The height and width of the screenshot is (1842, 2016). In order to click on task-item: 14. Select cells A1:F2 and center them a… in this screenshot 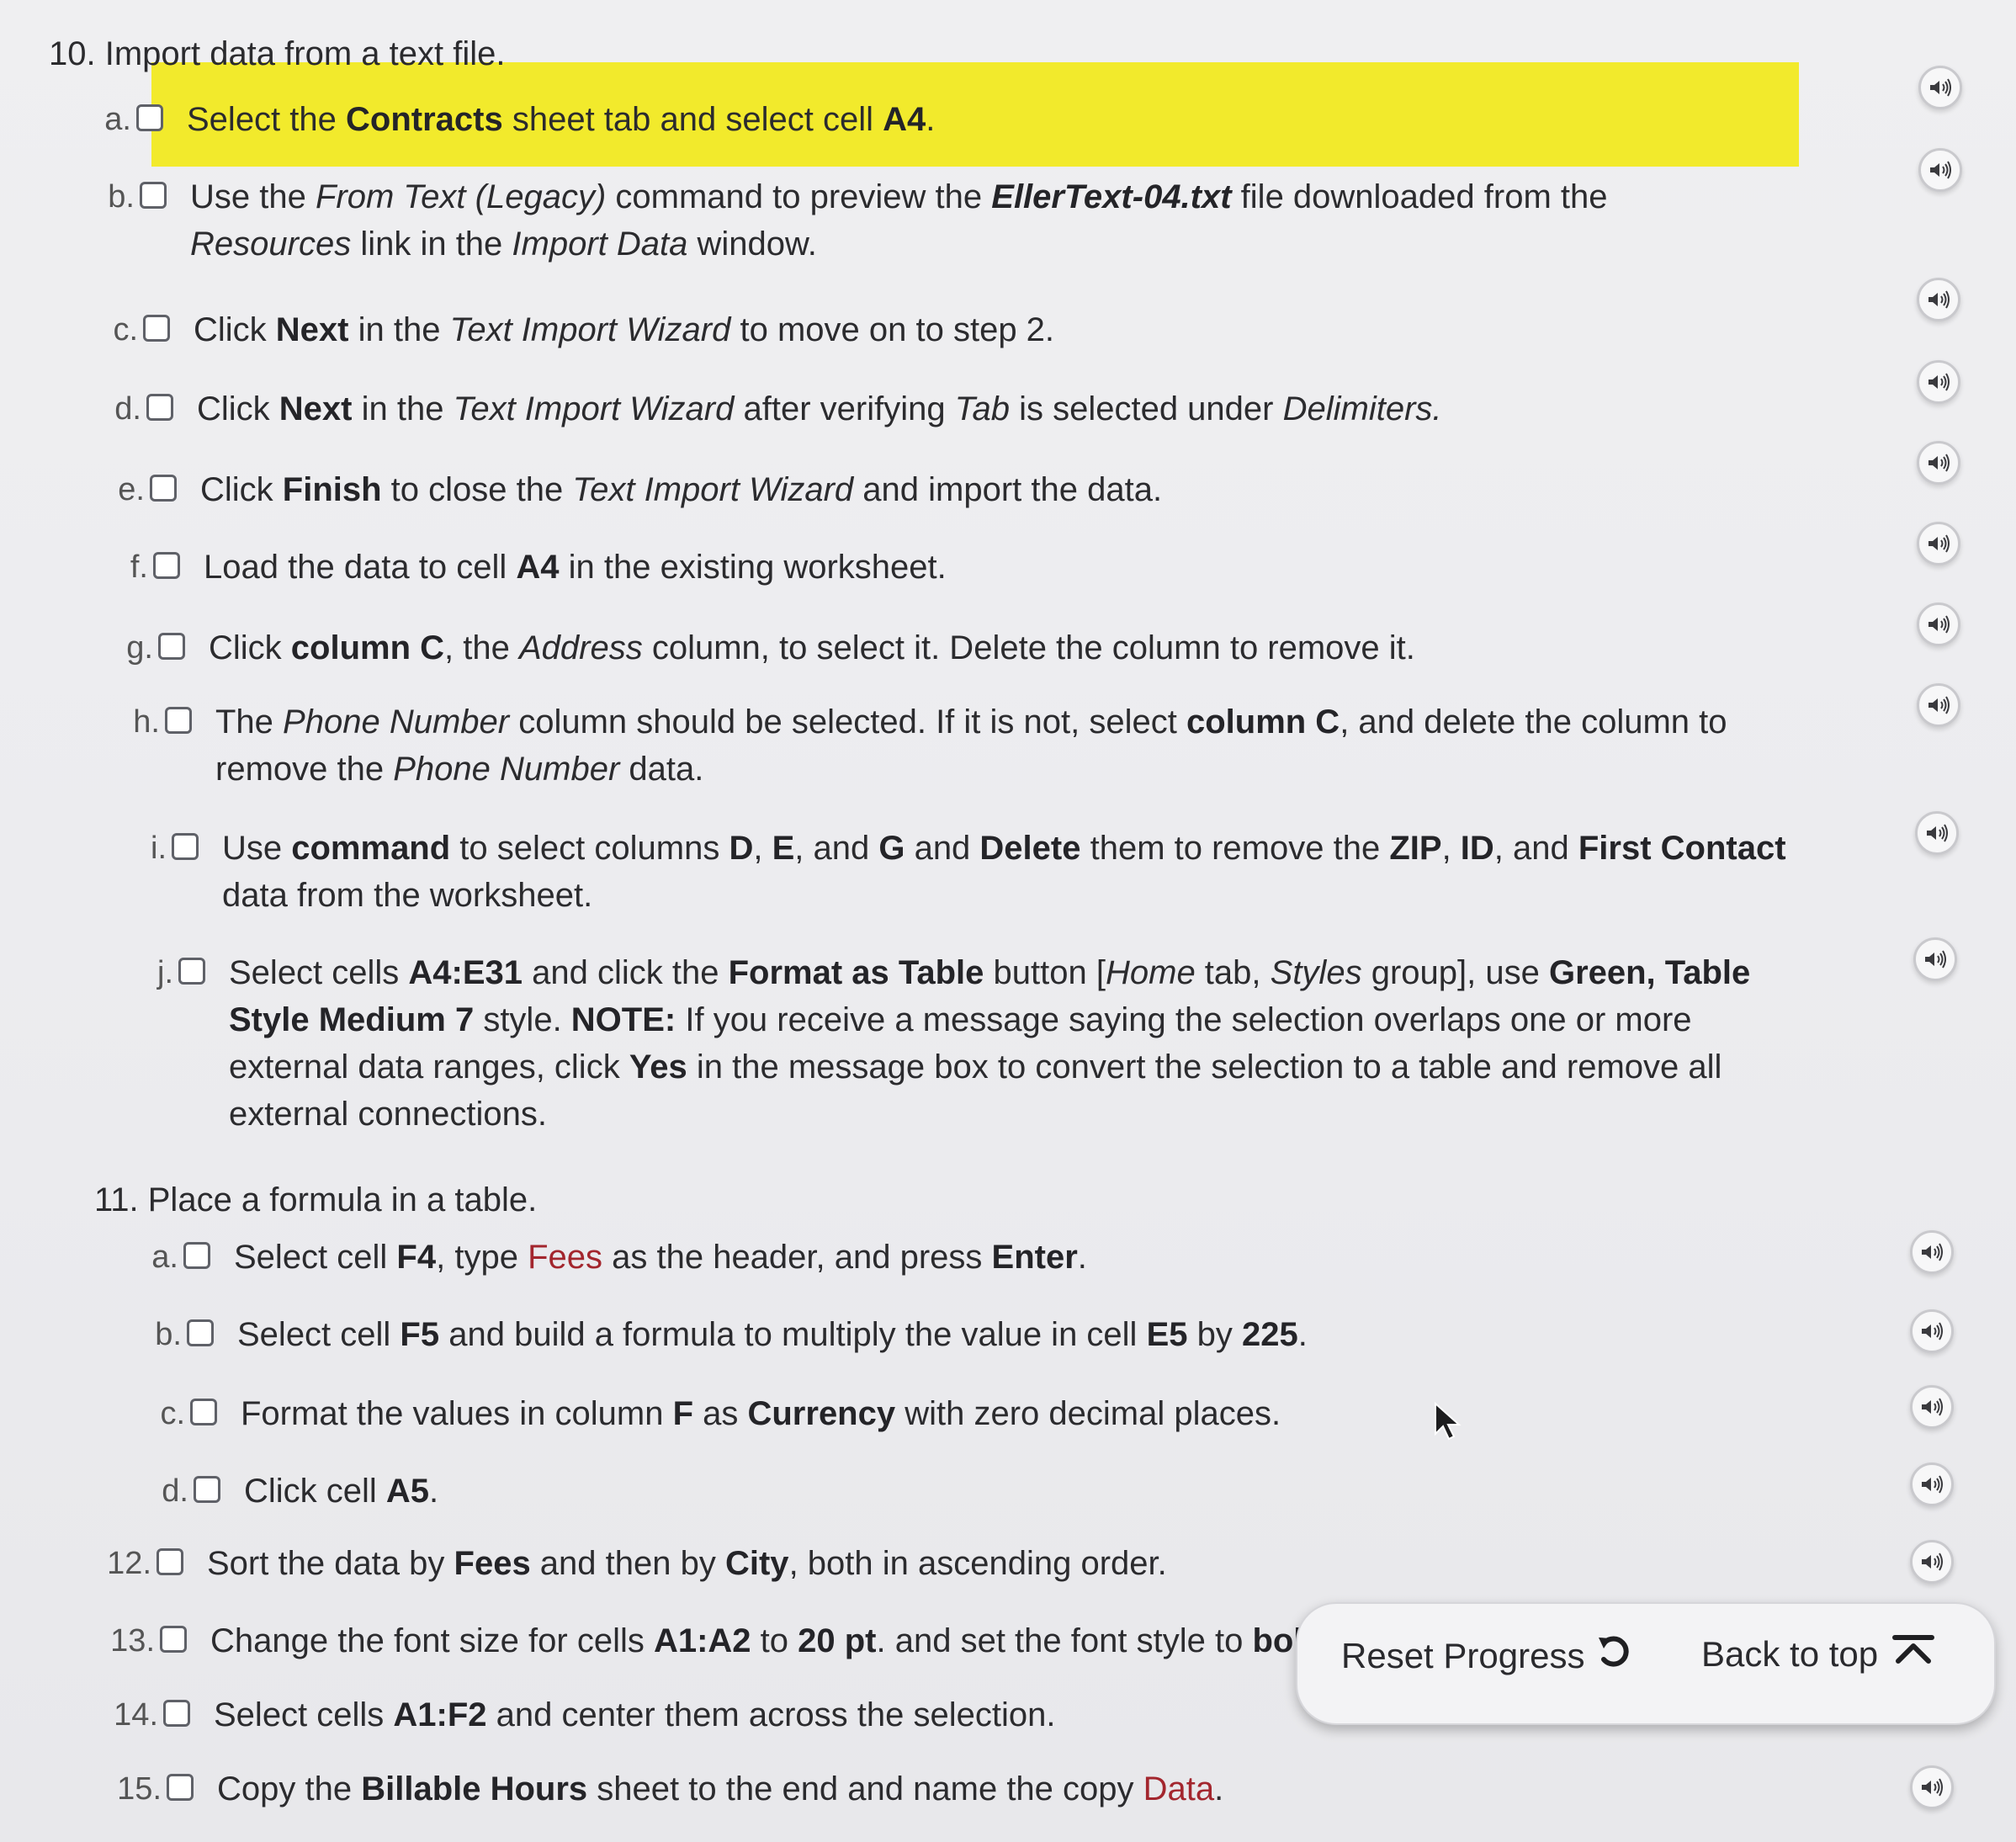, I will do `click(579, 1715)`.